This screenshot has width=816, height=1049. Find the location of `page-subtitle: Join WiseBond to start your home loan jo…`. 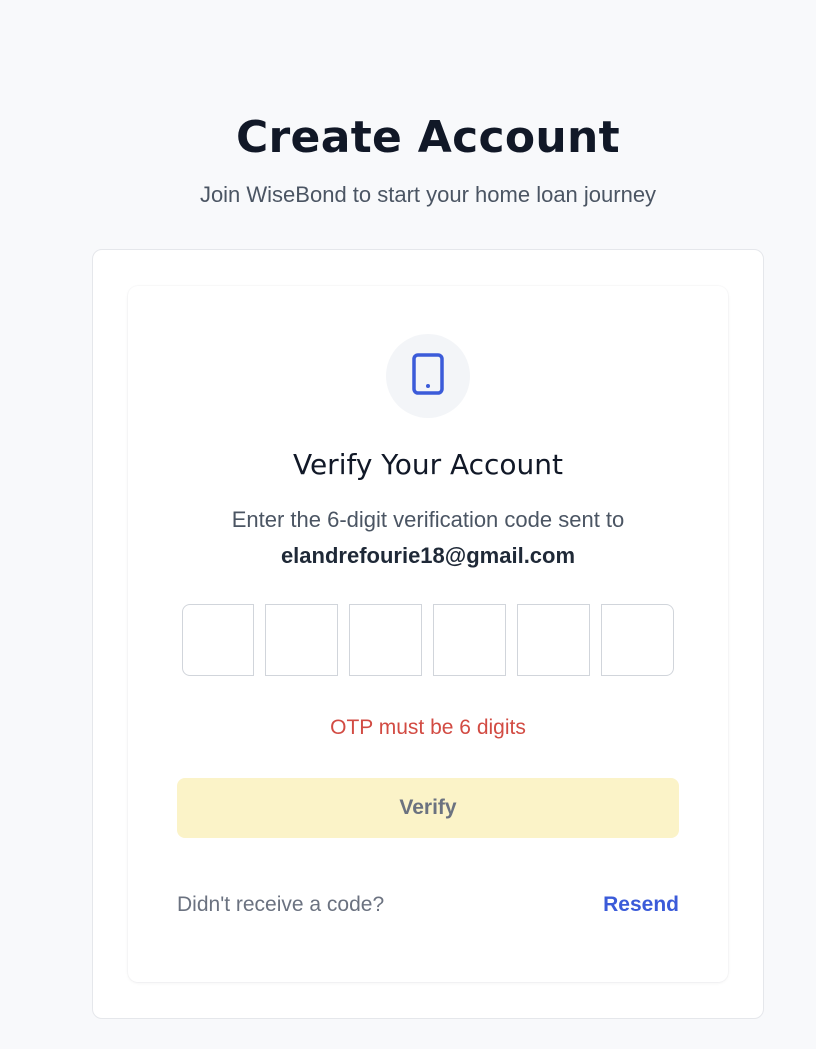

page-subtitle: Join WiseBond to start your home loan jo… is located at coordinates (428, 194).